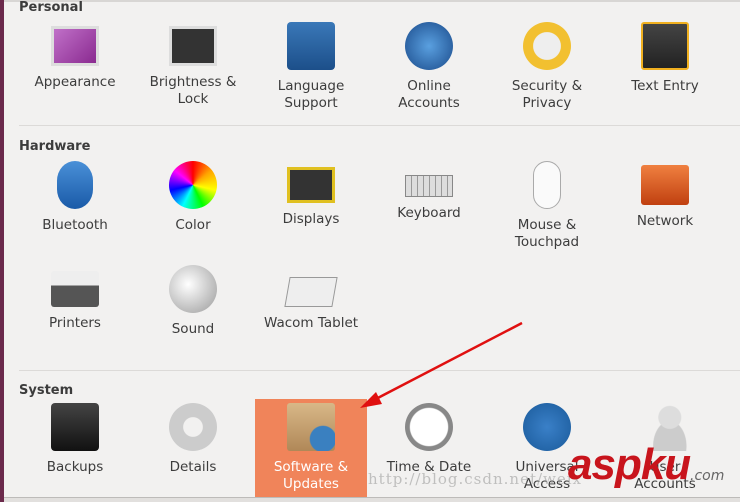  I want to click on aspku-logo-suffix: .com, so click(707, 476).